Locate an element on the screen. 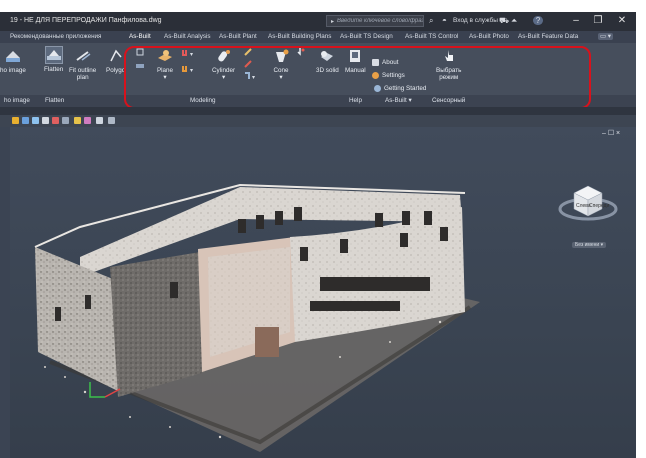 The height and width of the screenshot is (458, 646). search-input: ▸ Введите ключевое слово/фразу is located at coordinates (375, 21).